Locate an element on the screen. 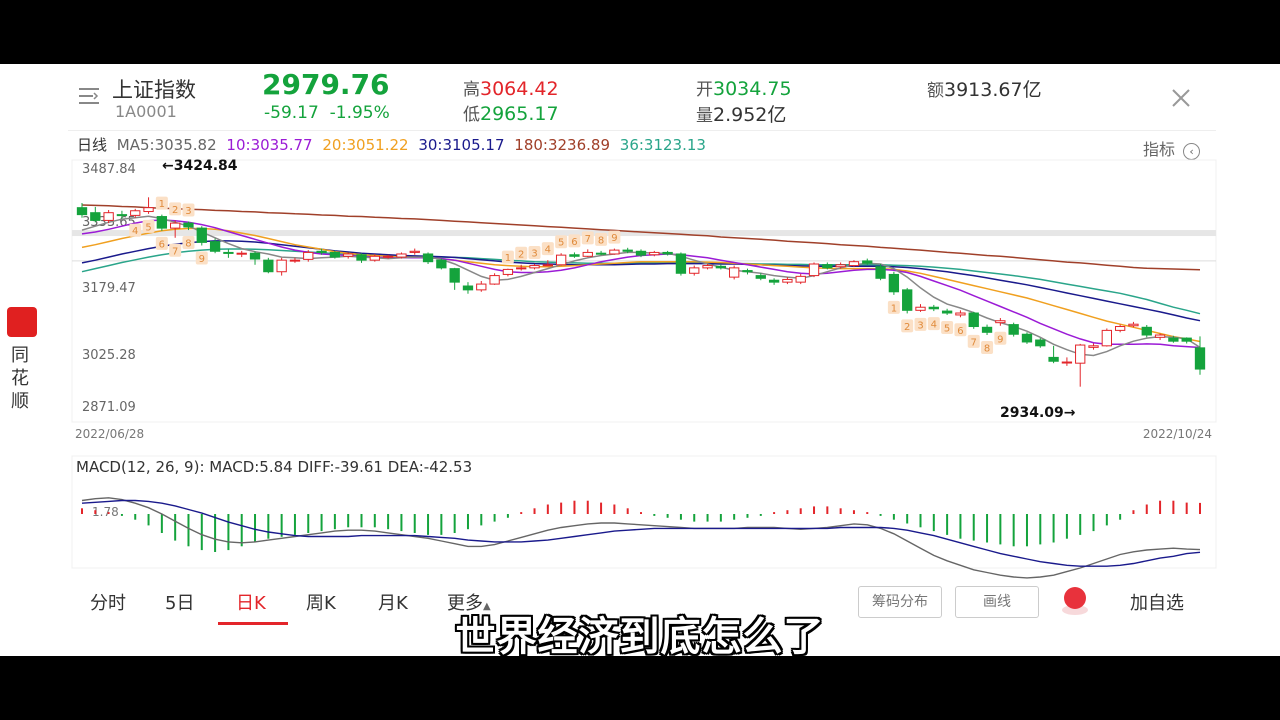 This screenshot has height=720, width=1280. tonghuashun-logo-icon is located at coordinates (22, 322).